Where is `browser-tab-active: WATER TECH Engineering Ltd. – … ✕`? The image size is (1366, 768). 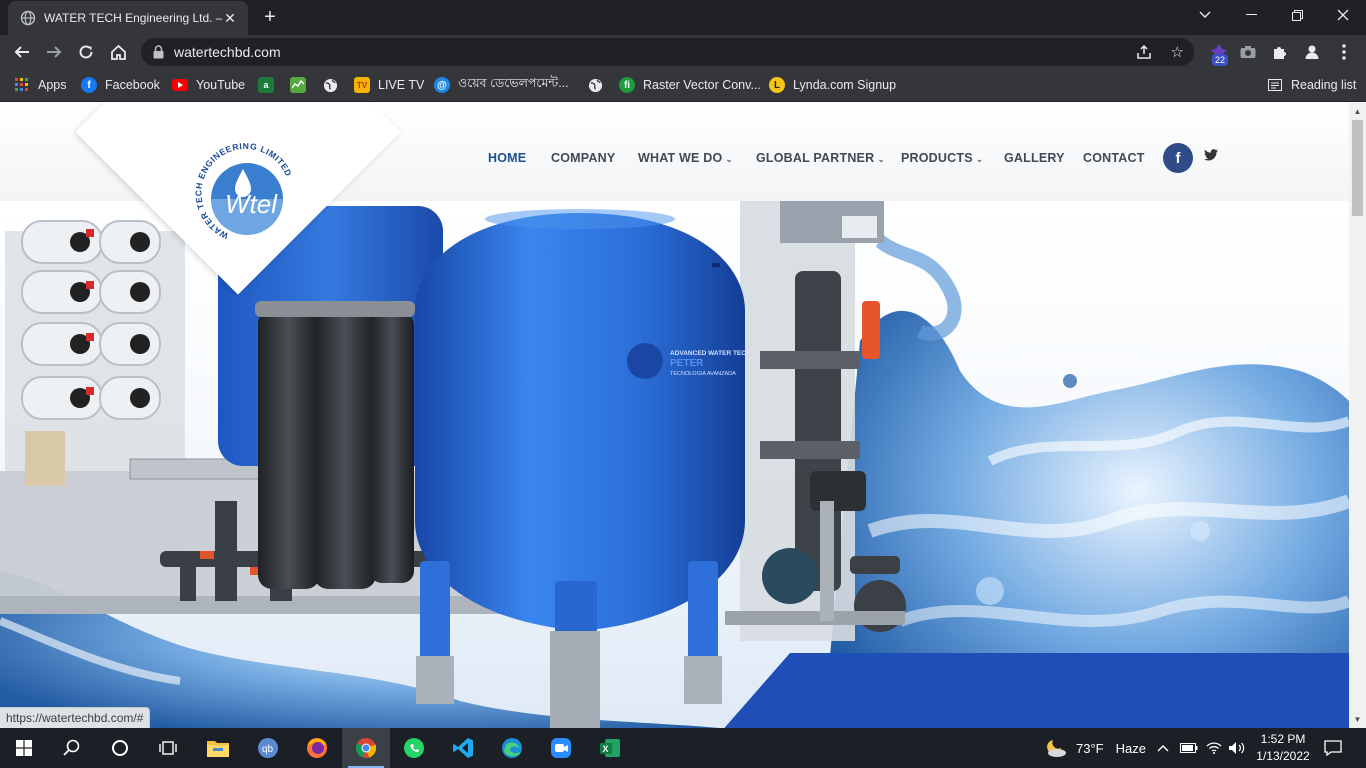 browser-tab-active: WATER TECH Engineering Ltd. – … ✕ is located at coordinates (128, 18).